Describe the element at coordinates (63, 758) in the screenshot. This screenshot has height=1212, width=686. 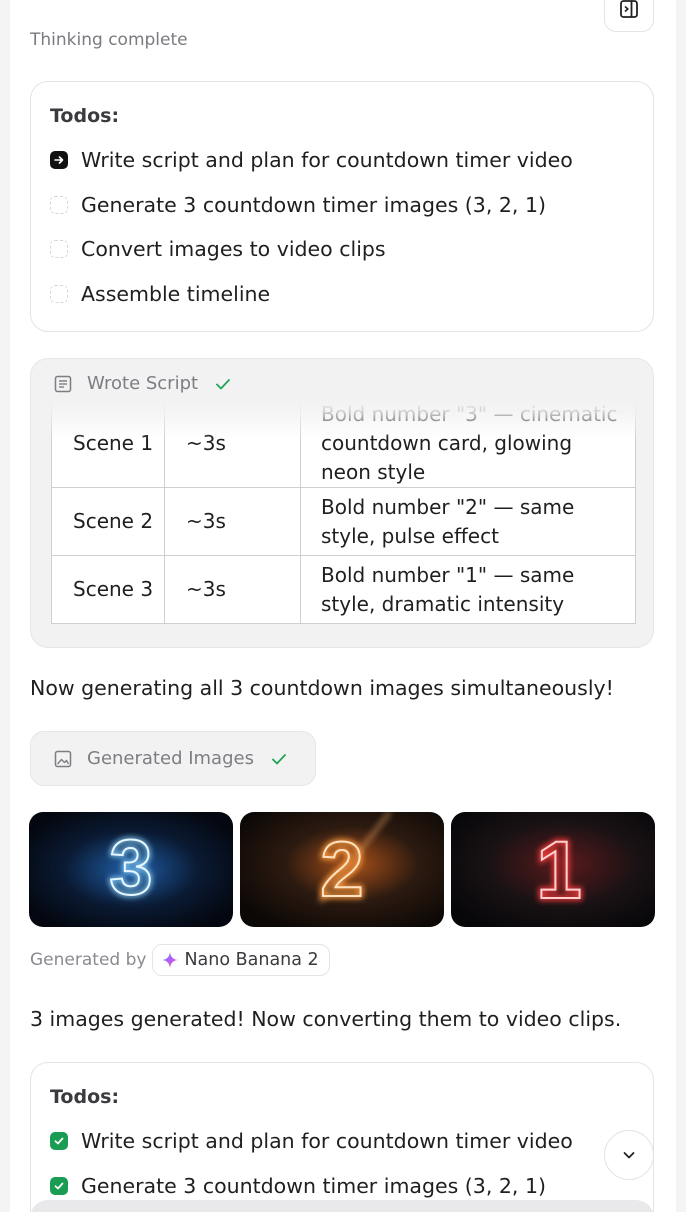
I see `image-icon` at that location.